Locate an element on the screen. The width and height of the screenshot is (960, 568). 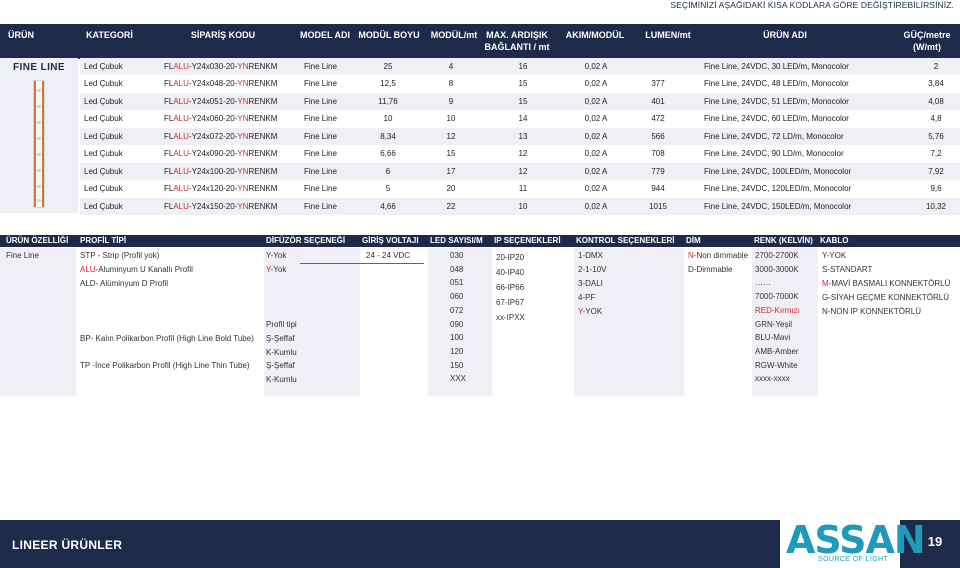
kablo-mavi: M-MAVİ BASMALI KONNEKTÖRLÜ is located at coordinates (886, 283).